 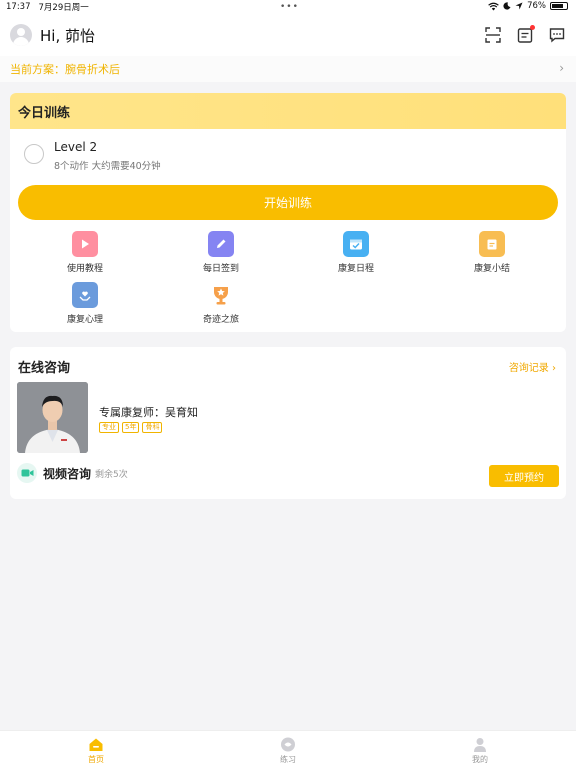 I want to click on multitask-dots-icon: •••, so click(x=289, y=7).